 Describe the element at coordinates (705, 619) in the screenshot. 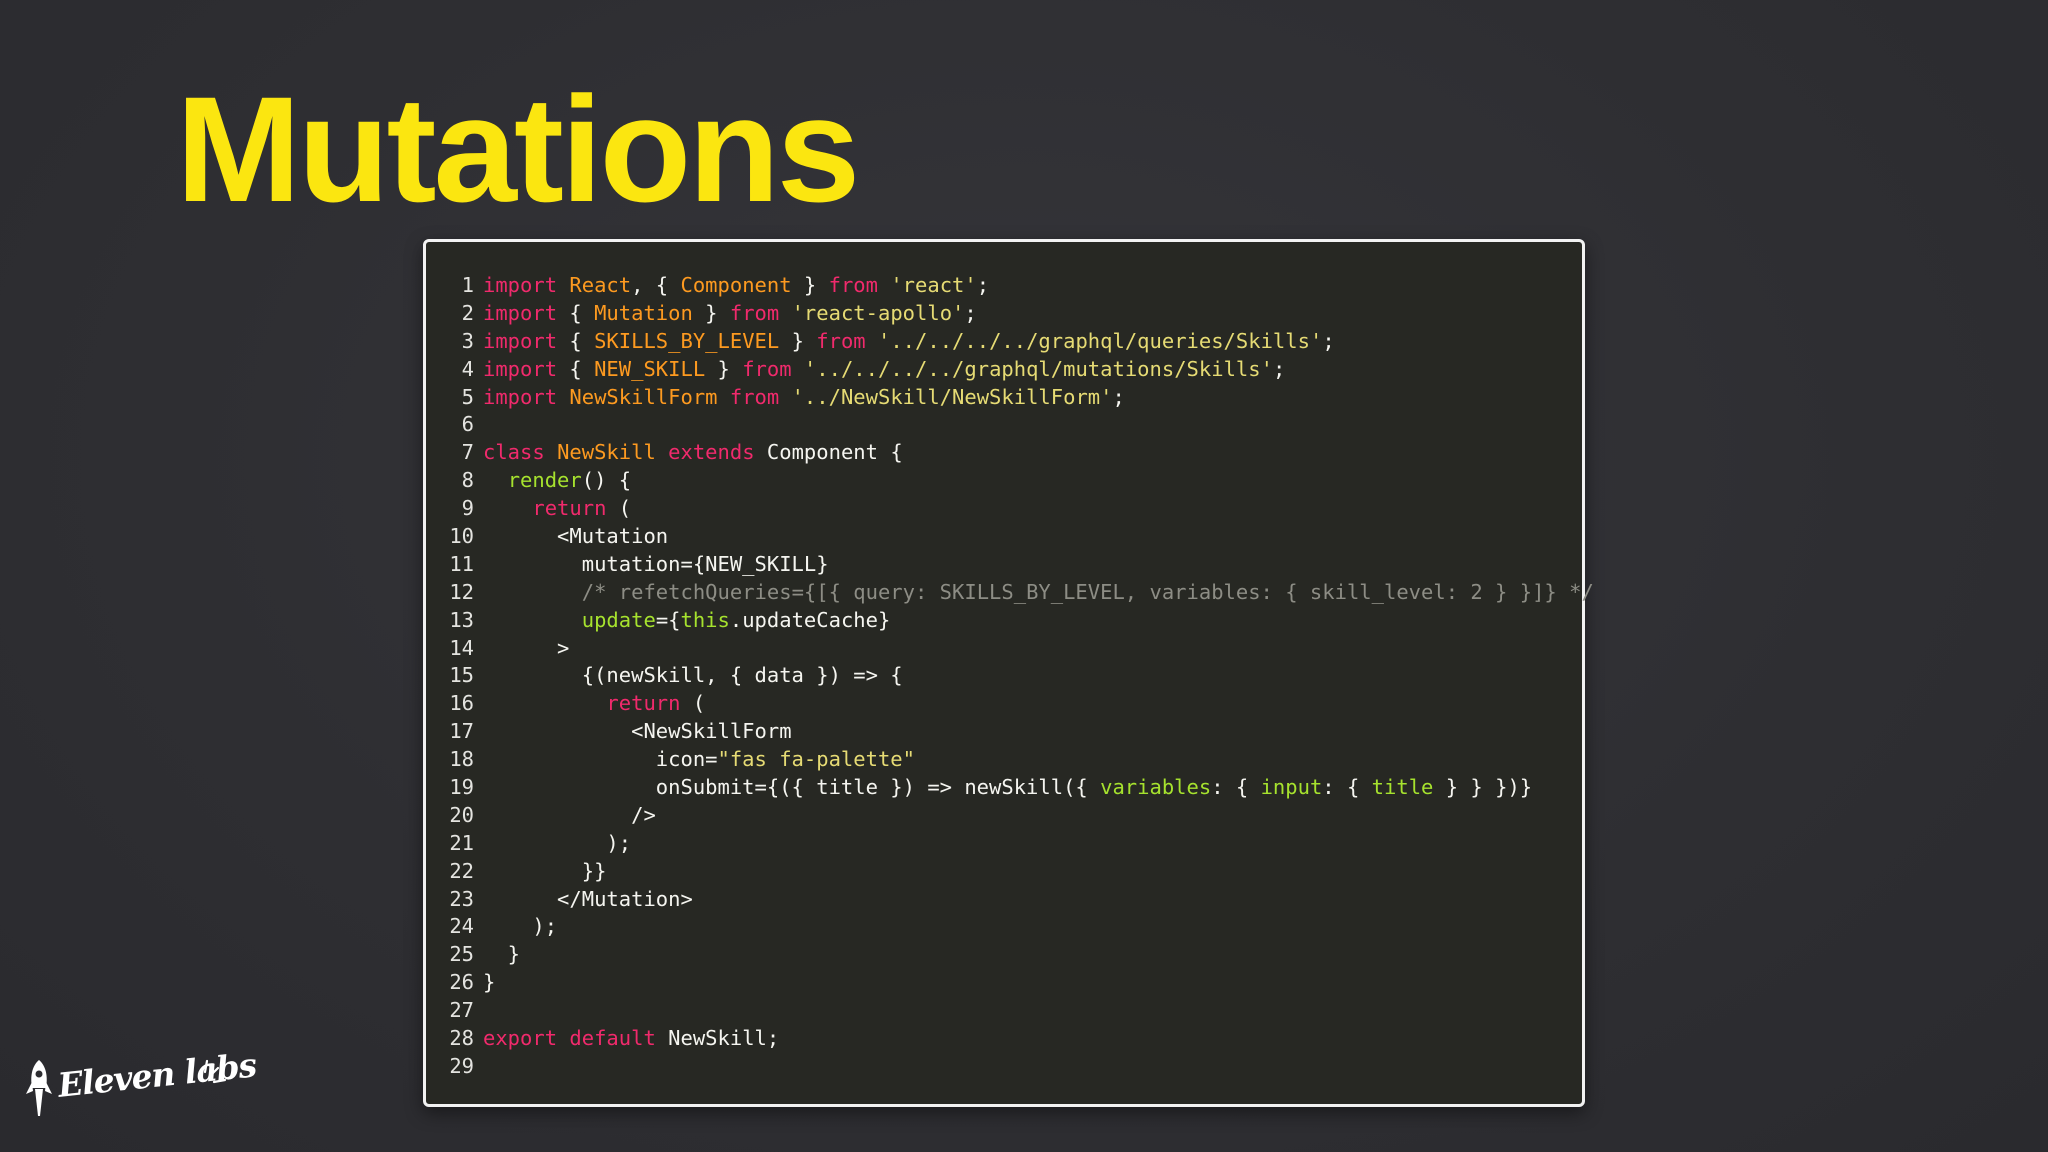

I see `code-token: this` at that location.